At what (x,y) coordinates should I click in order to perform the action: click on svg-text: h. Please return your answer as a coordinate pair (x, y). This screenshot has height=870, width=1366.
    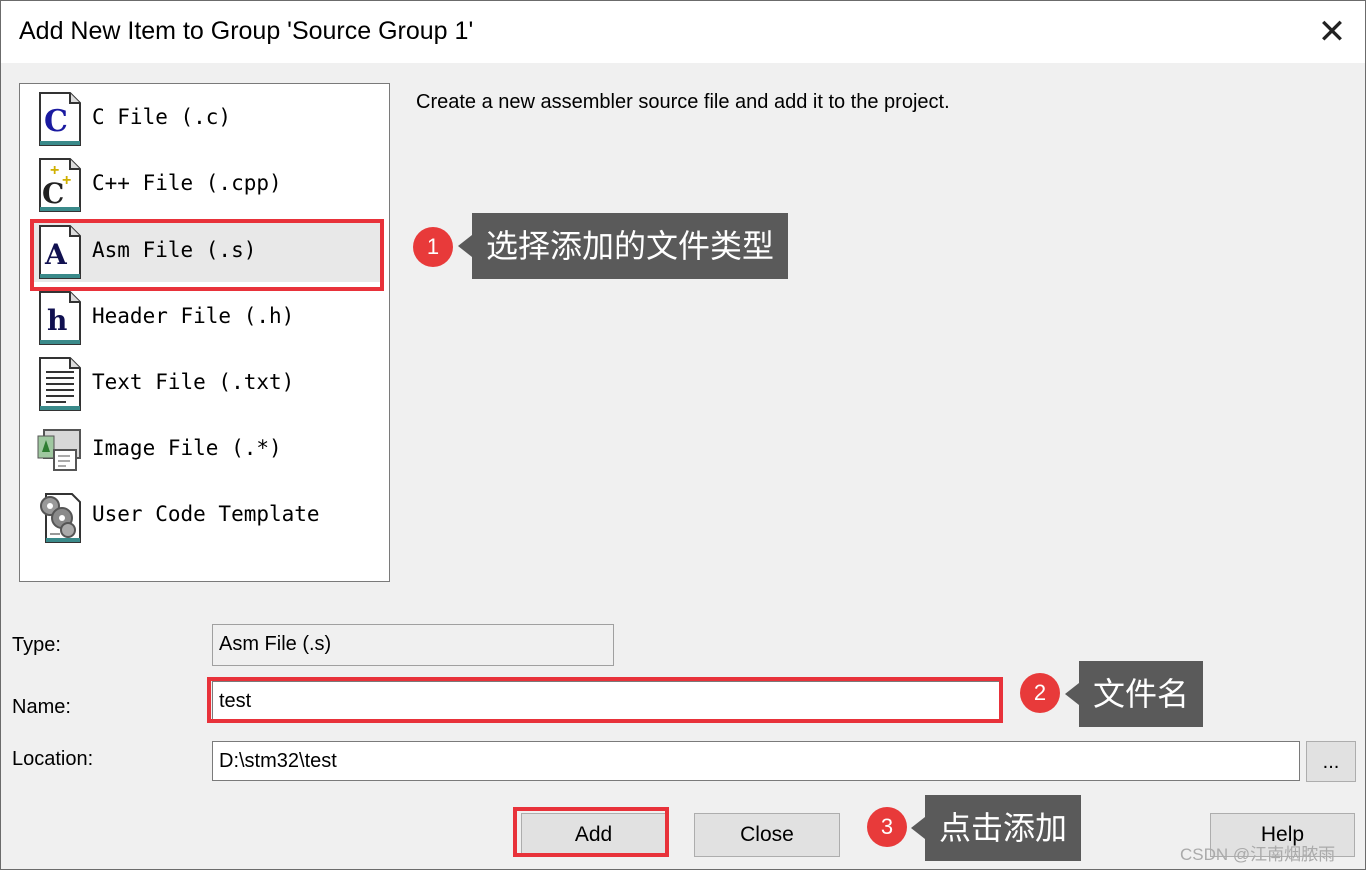
    Looking at the image, I should click on (57, 320).